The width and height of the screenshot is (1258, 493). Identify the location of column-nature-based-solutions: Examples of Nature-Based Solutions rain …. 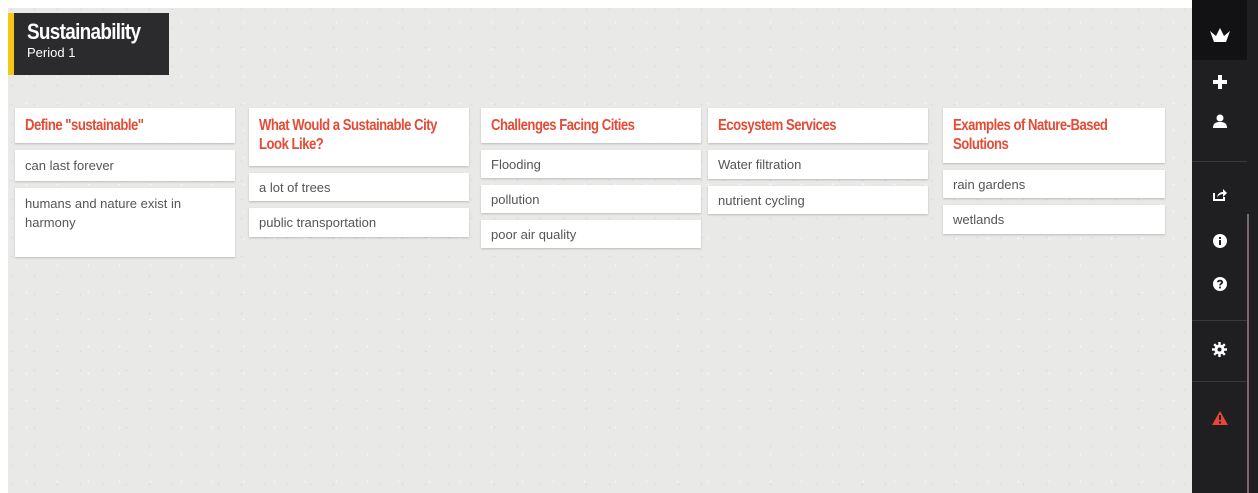
(1054, 174).